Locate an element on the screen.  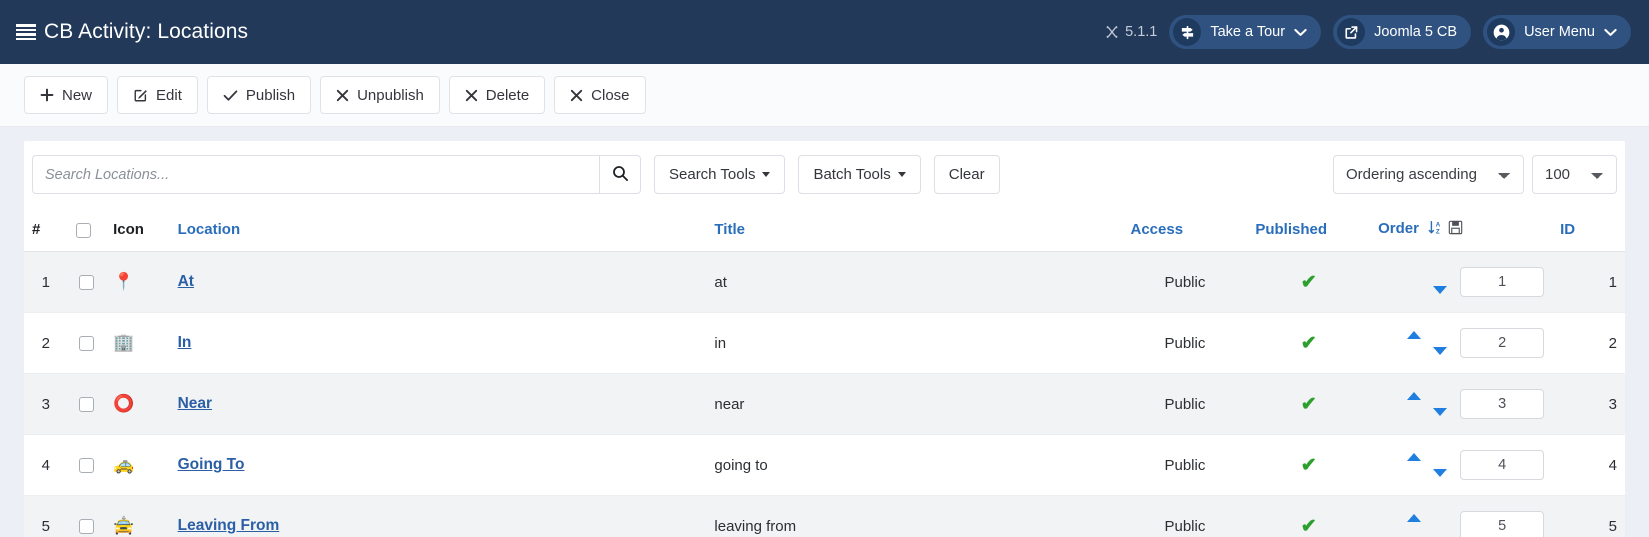
search-icon is located at coordinates (620, 175).